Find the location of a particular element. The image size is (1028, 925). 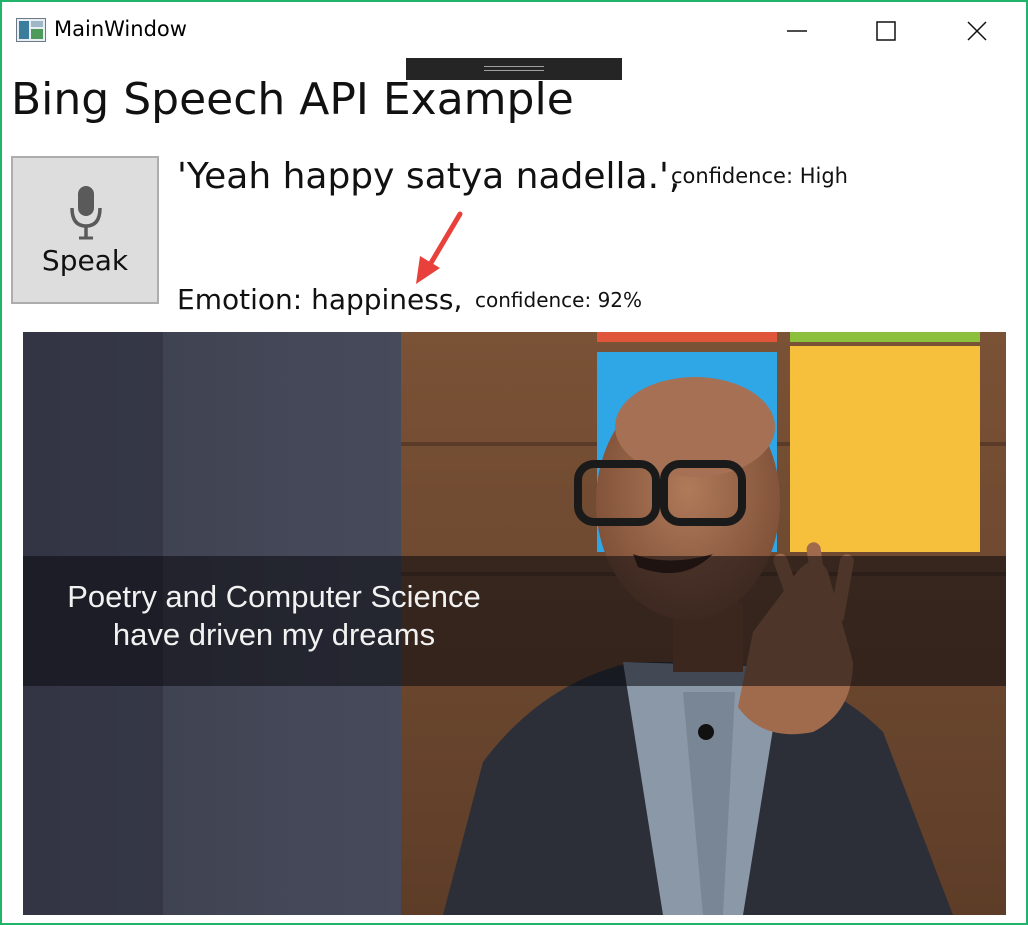

minimize-icon is located at coordinates (797, 31).